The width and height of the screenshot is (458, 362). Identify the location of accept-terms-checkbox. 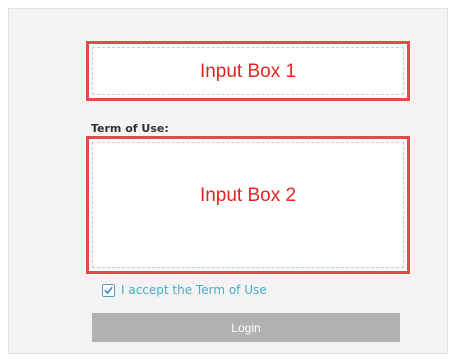
(108, 290).